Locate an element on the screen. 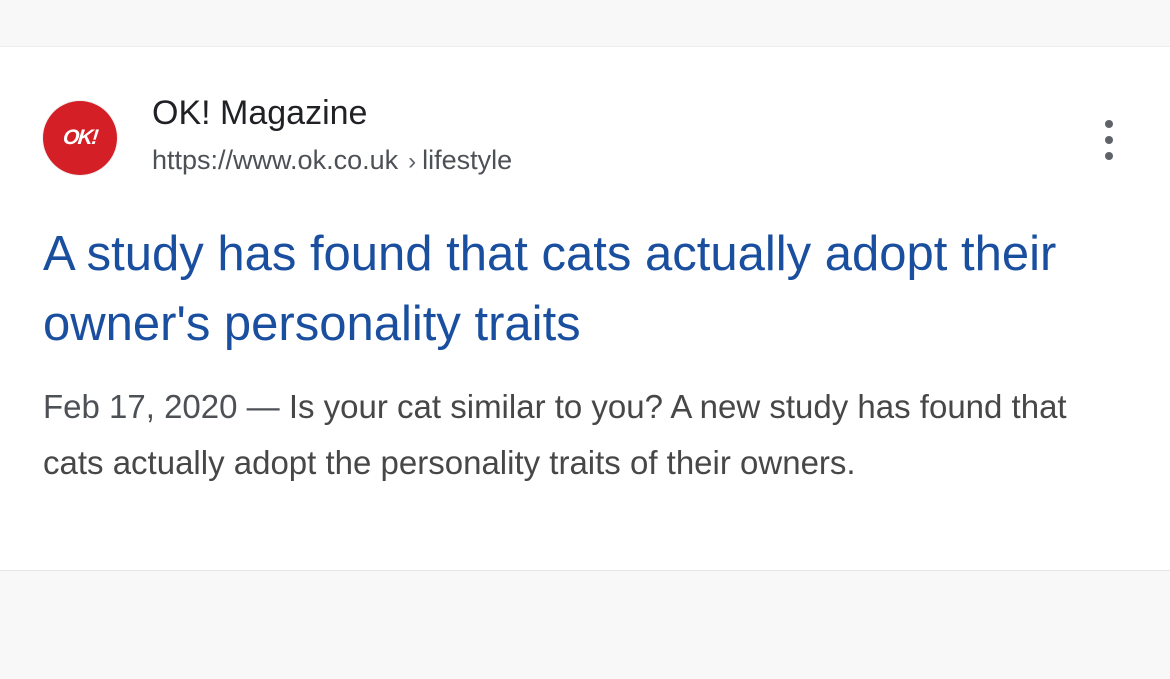 This screenshot has height=679, width=1170. site-logo: OK! is located at coordinates (80, 138).